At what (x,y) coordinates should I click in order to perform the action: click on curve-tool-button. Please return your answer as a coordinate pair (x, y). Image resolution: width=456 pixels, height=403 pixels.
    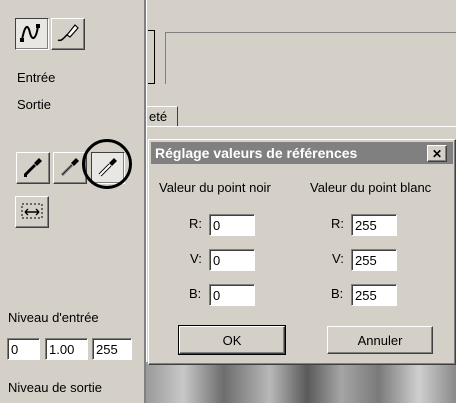
    Looking at the image, I should click on (32, 34).